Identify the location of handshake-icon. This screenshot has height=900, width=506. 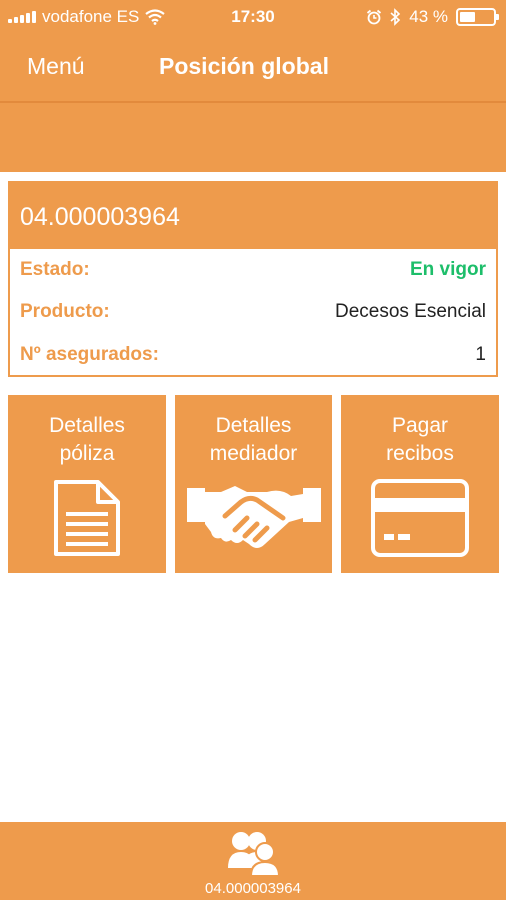
(253, 517).